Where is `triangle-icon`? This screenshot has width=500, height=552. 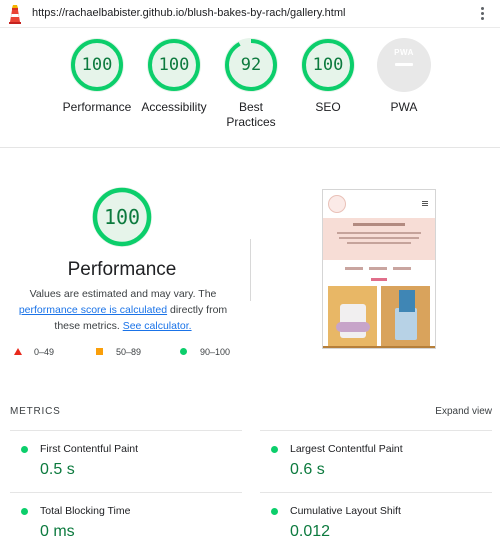 triangle-icon is located at coordinates (18, 351).